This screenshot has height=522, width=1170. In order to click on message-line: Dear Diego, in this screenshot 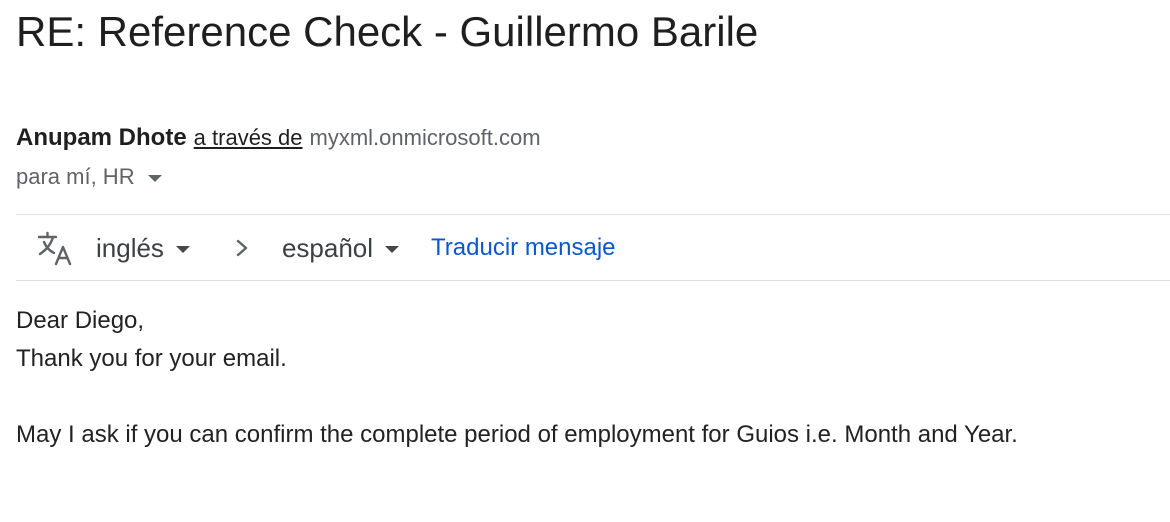, I will do `click(80, 320)`.